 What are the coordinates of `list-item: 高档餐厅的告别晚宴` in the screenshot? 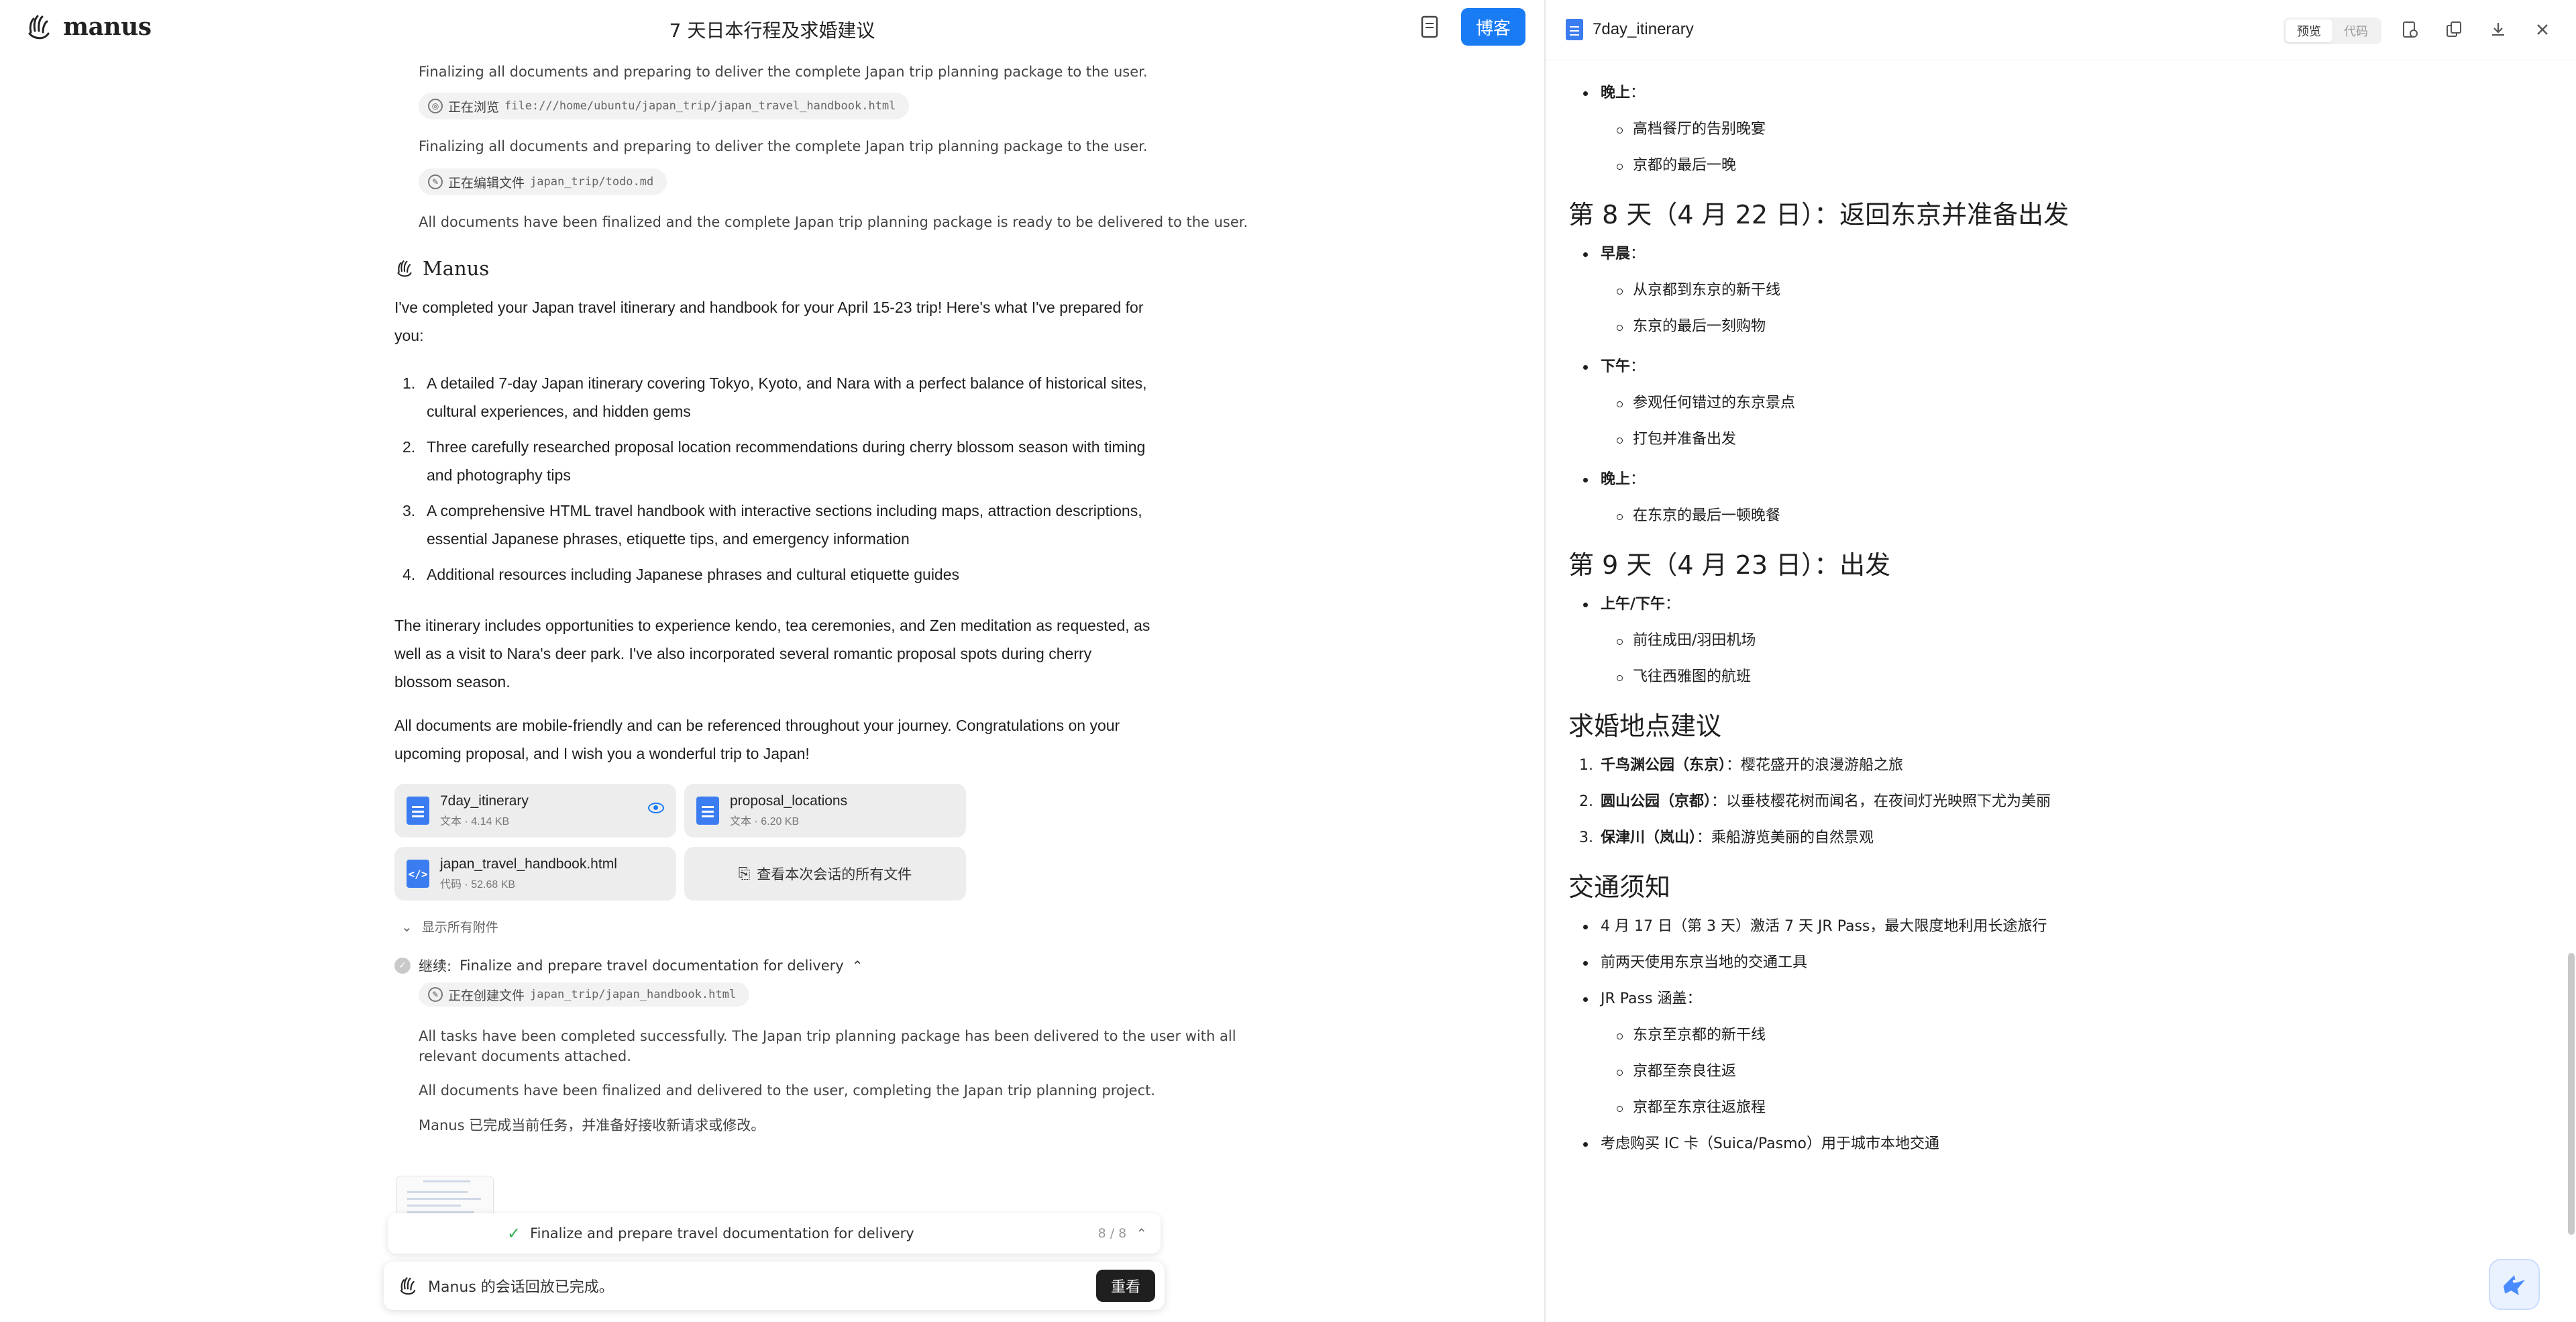 It's located at (2064, 129).